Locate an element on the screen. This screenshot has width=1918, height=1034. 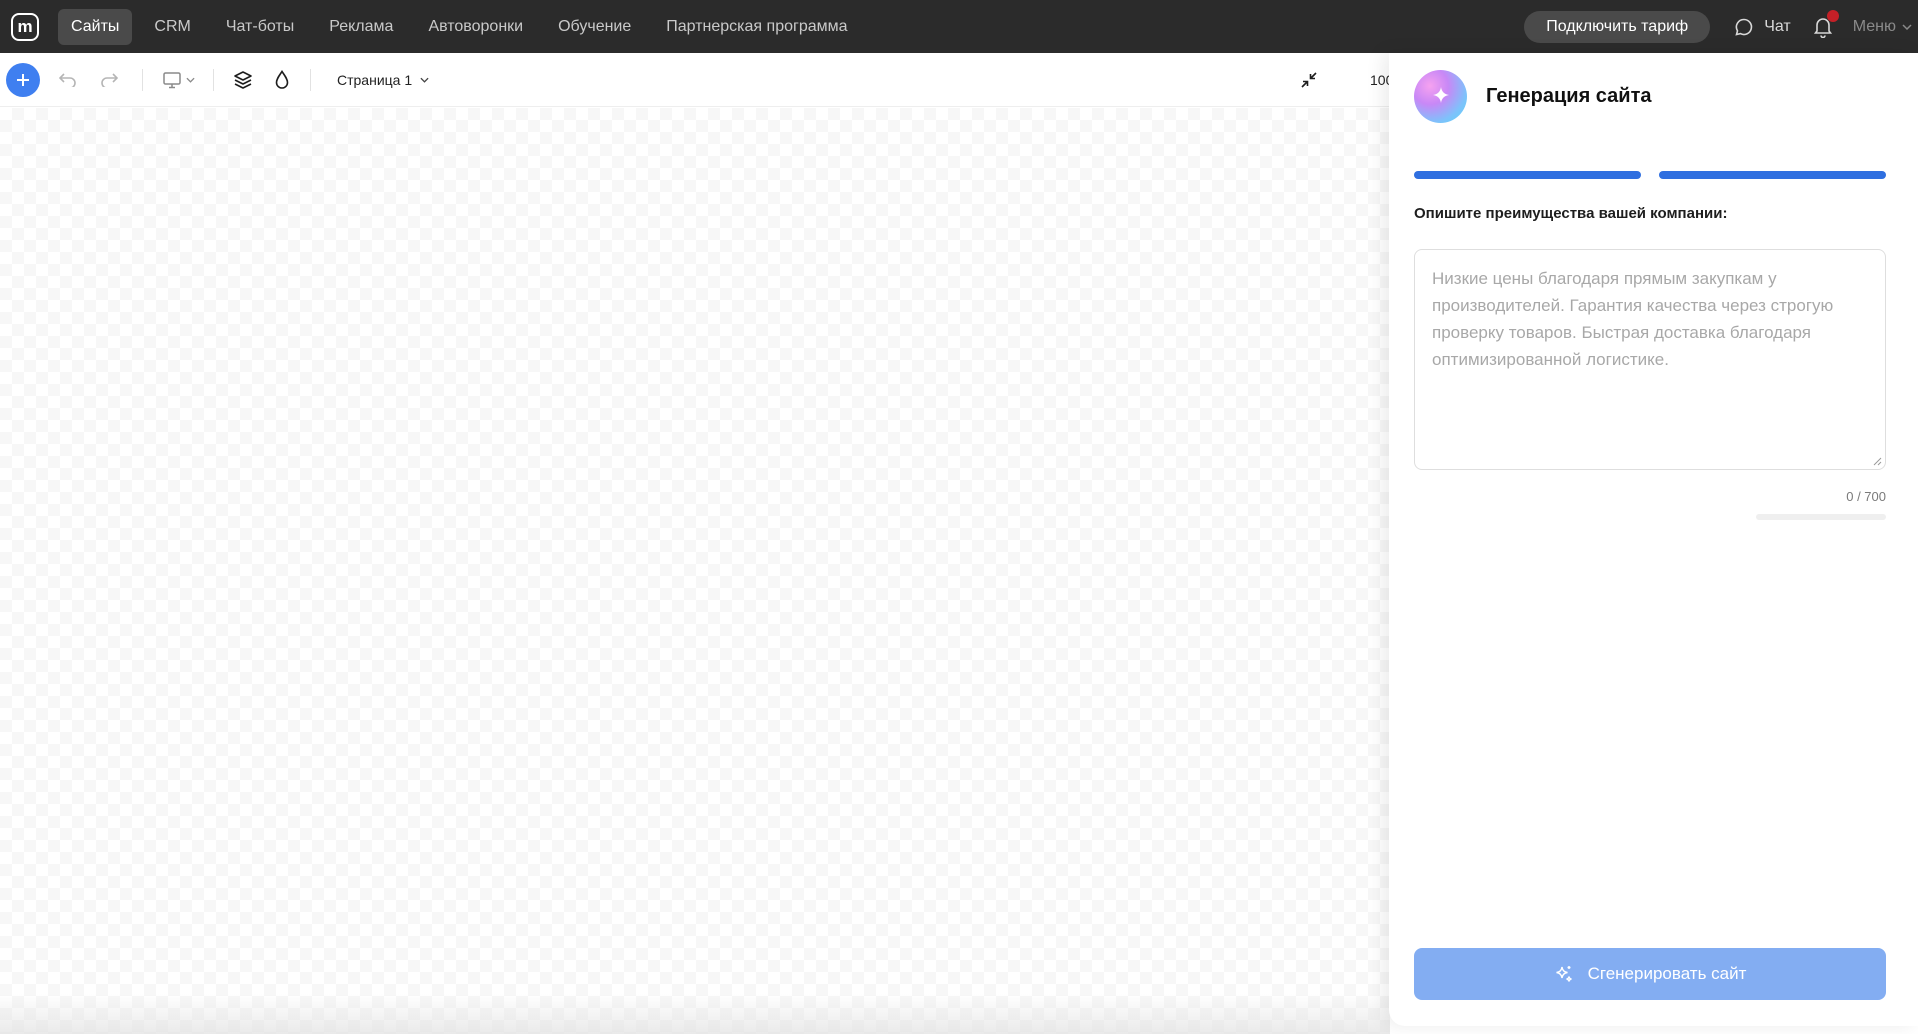
step-progress is located at coordinates (1650, 175).